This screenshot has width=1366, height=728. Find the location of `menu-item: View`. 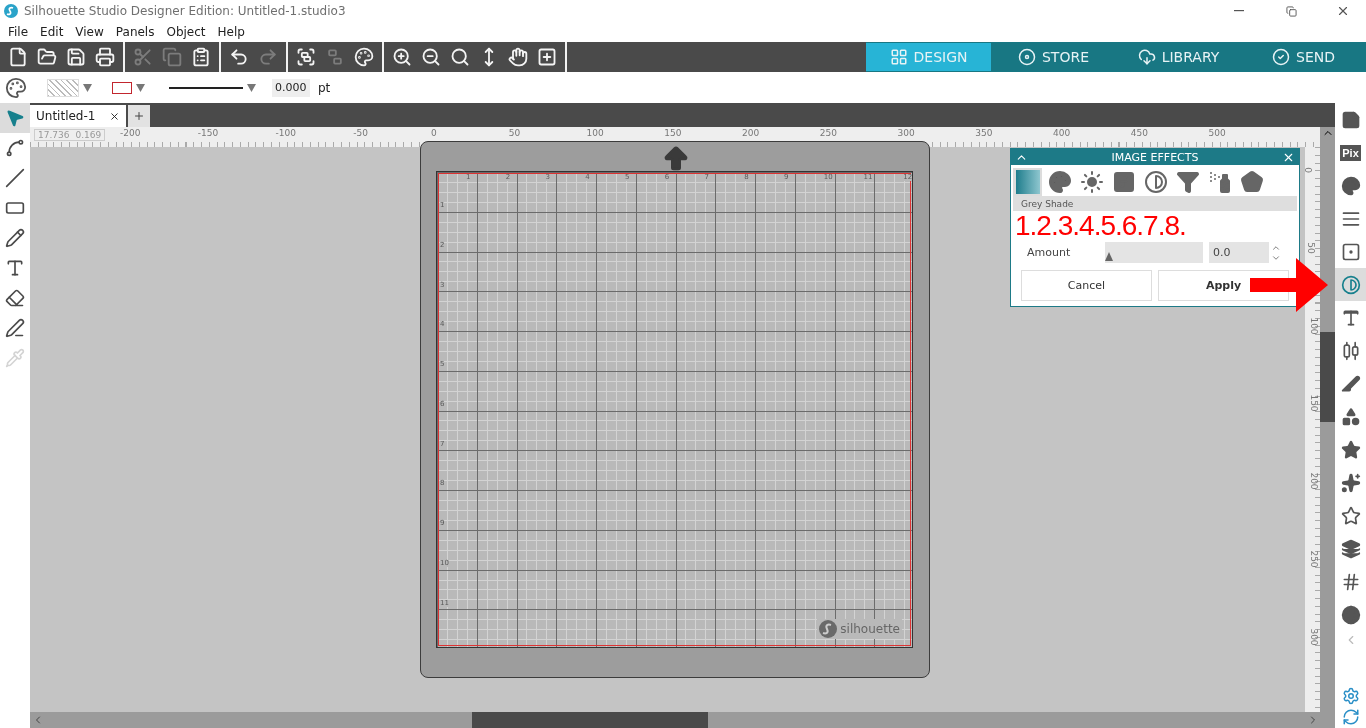

menu-item: View is located at coordinates (89, 32).